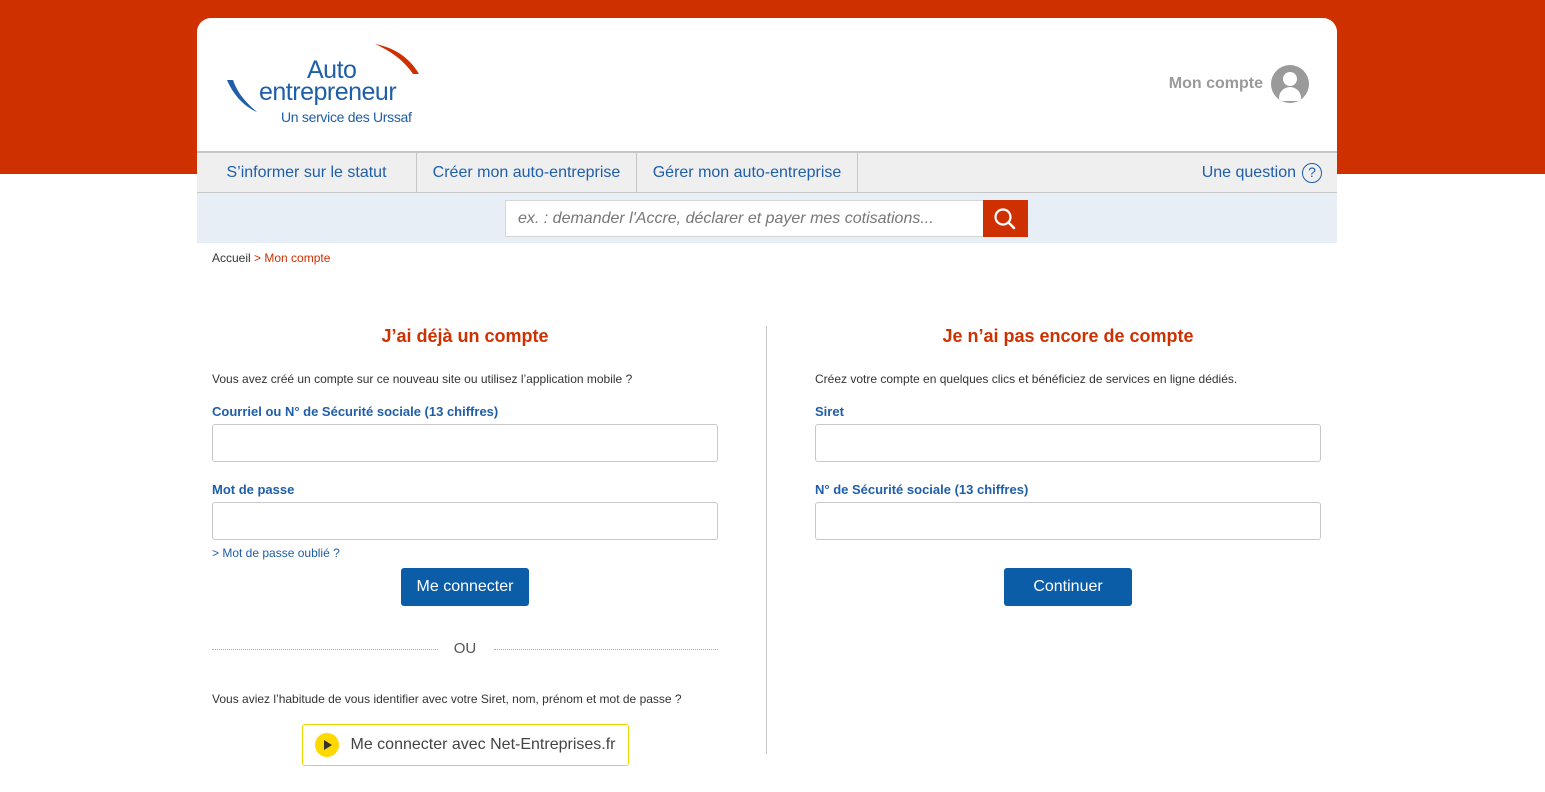 This screenshot has width=1545, height=792. Describe the element at coordinates (606, 649) in the screenshot. I see `or-line-right` at that location.